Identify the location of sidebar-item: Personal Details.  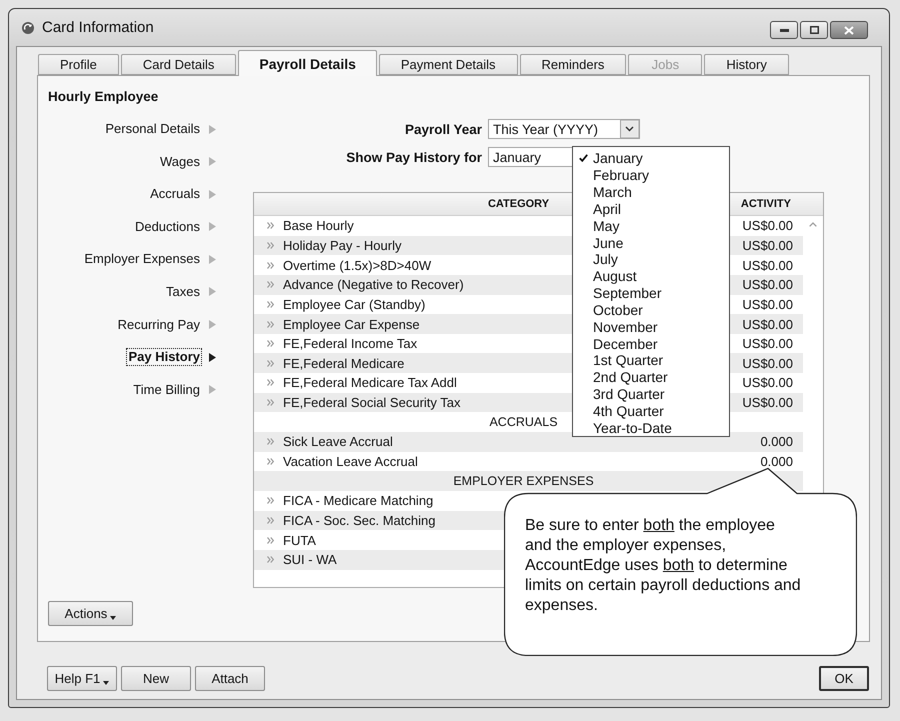
(159, 129).